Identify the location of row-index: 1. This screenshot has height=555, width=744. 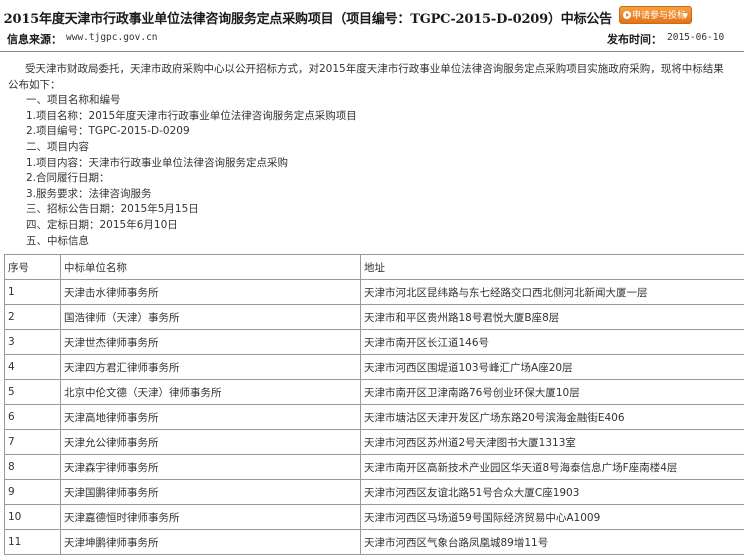
(33, 292).